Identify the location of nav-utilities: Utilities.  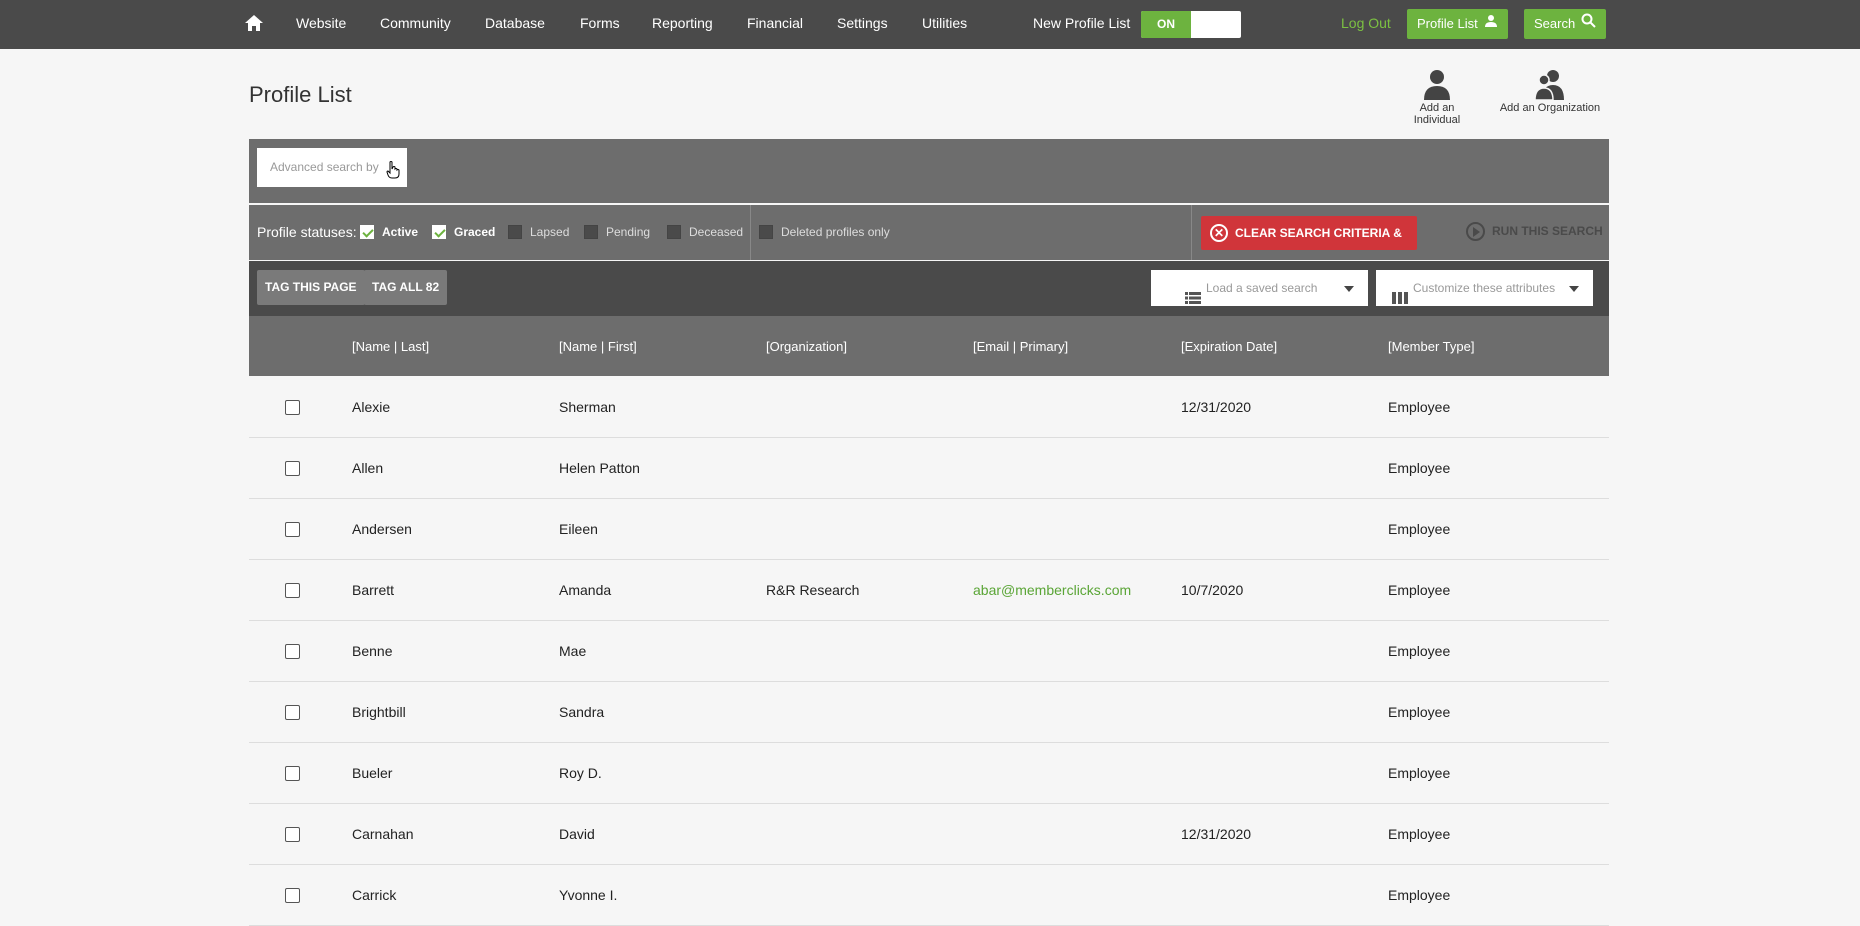
(944, 23).